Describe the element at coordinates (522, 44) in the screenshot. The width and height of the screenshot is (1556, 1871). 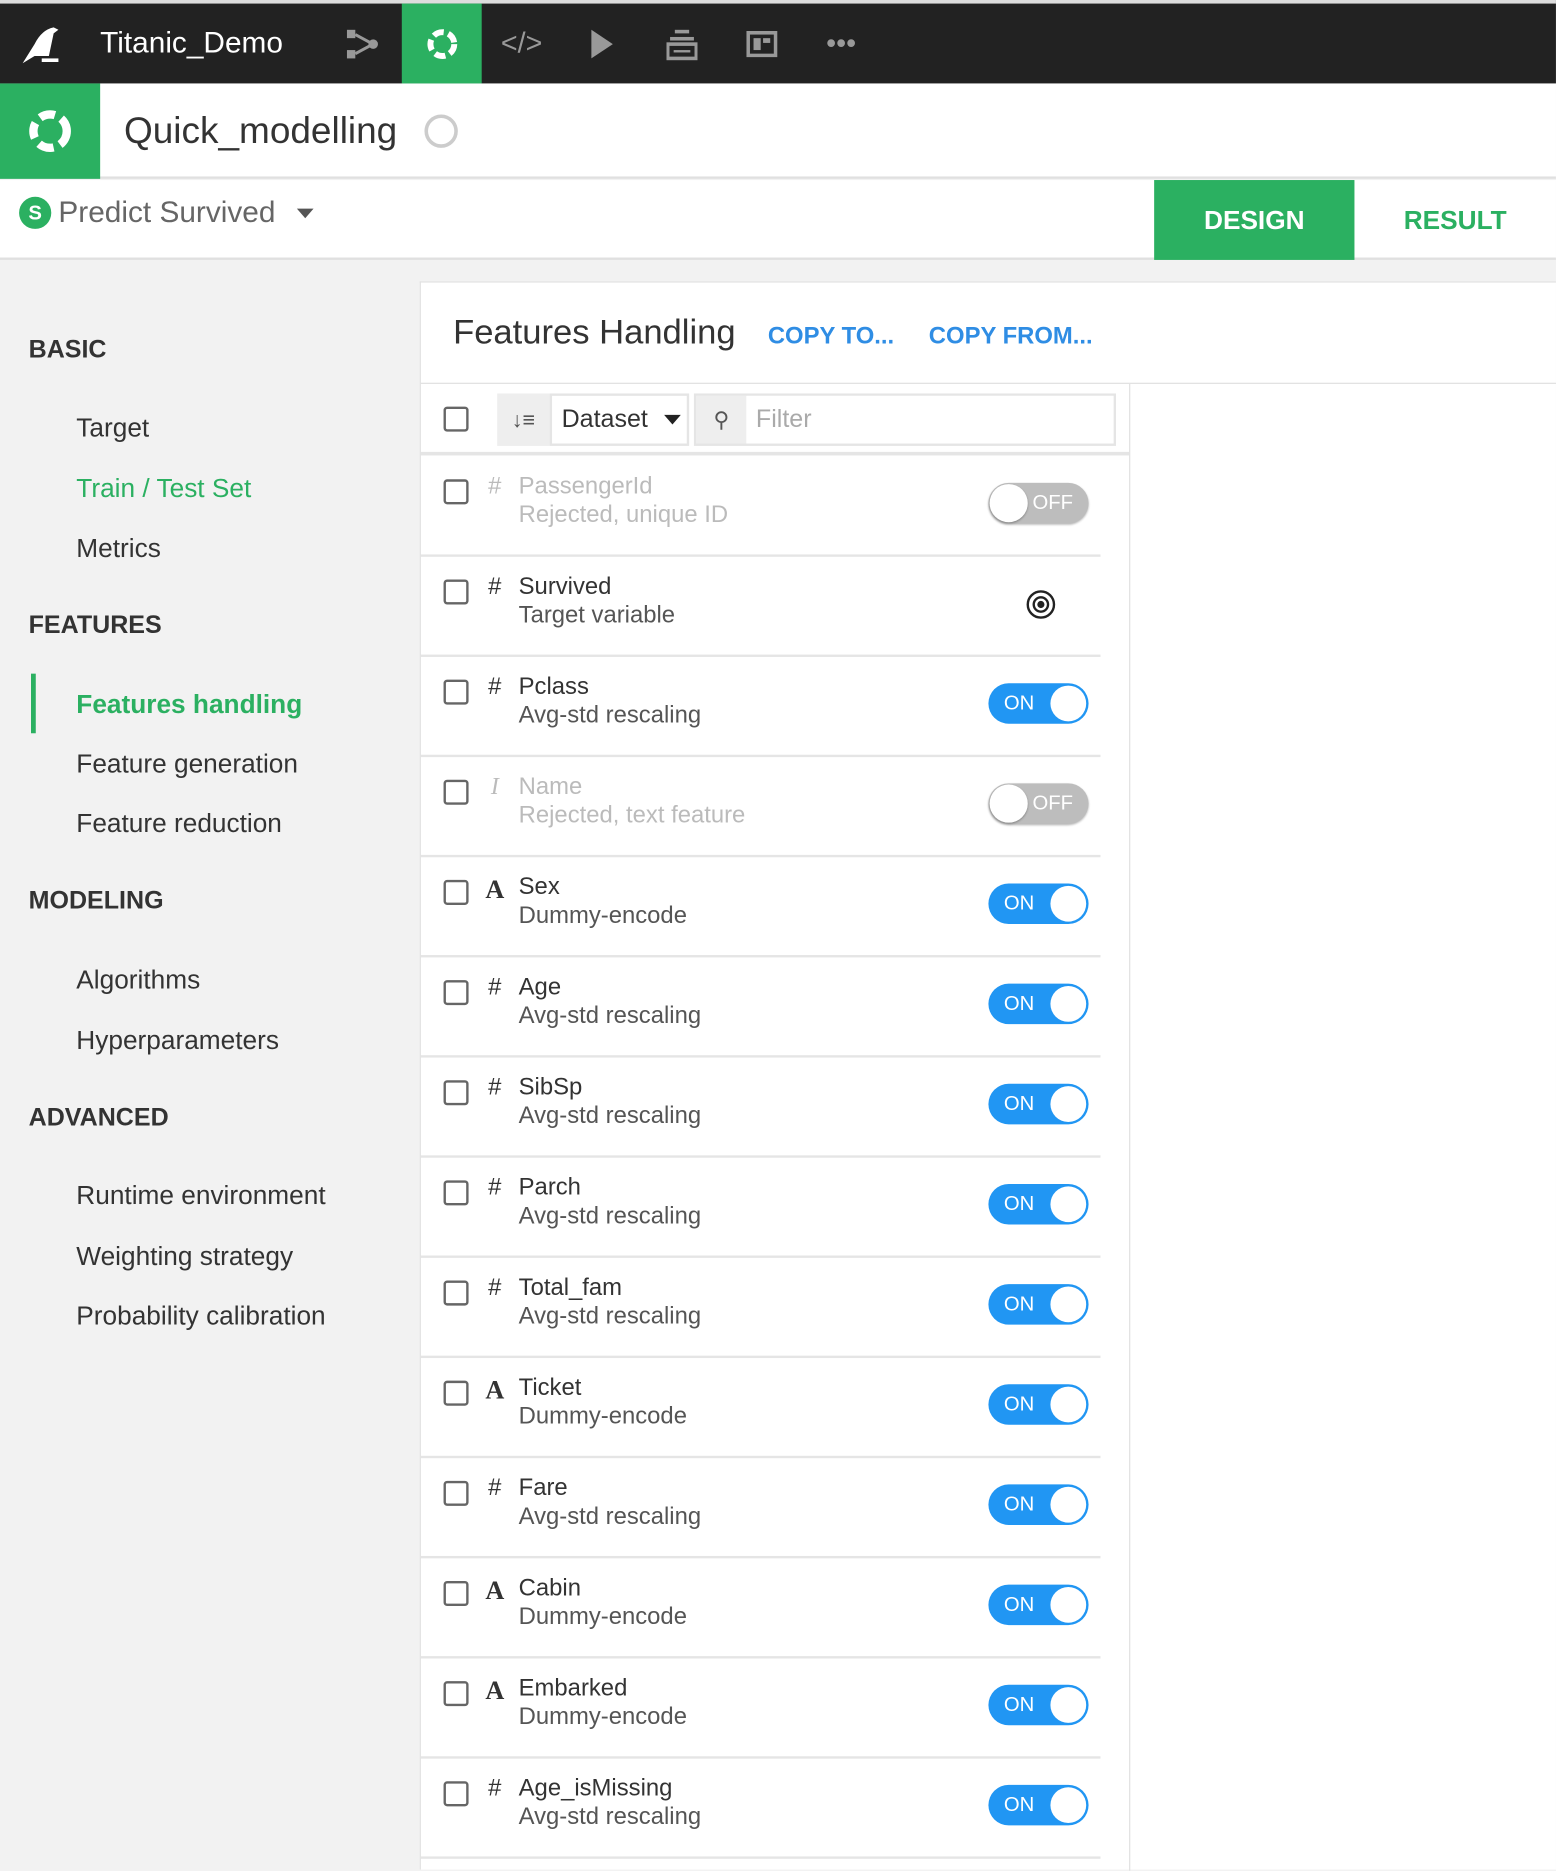
I see `code-icon: </>` at that location.